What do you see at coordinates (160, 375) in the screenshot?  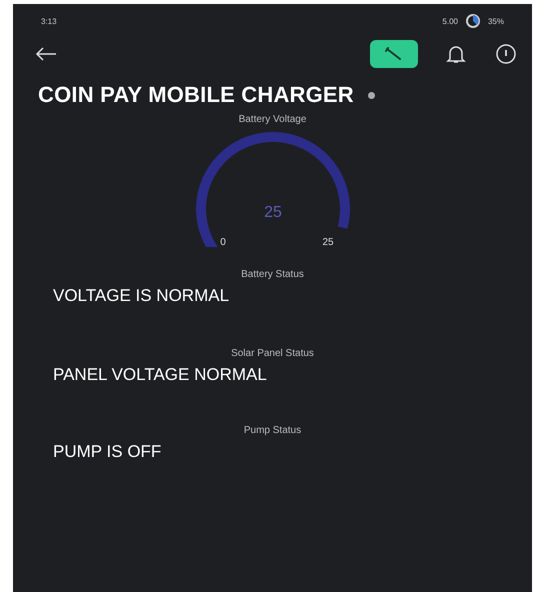 I see `status-value: PANEL VOLTAGE NORMAL` at bounding box center [160, 375].